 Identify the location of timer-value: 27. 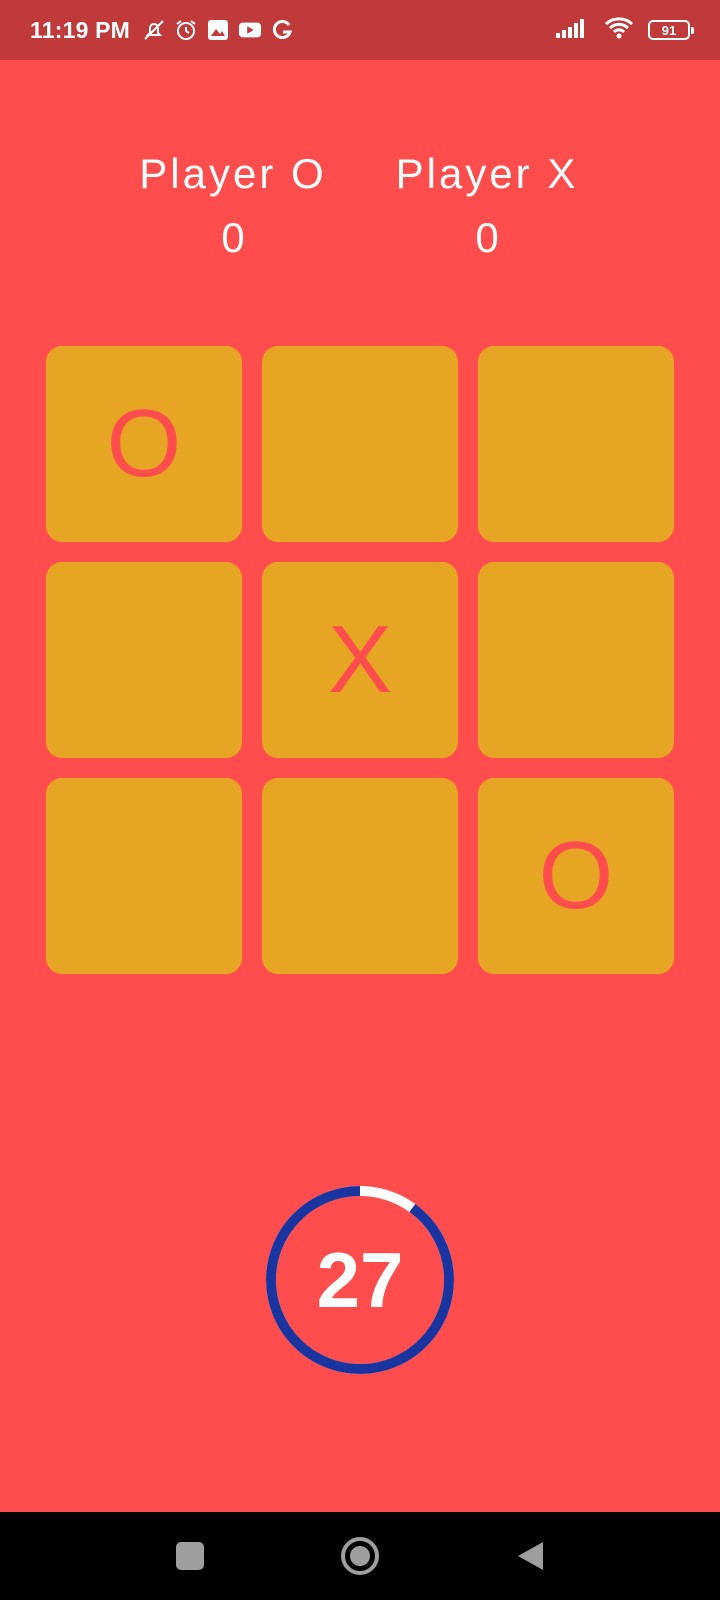
(360, 1279).